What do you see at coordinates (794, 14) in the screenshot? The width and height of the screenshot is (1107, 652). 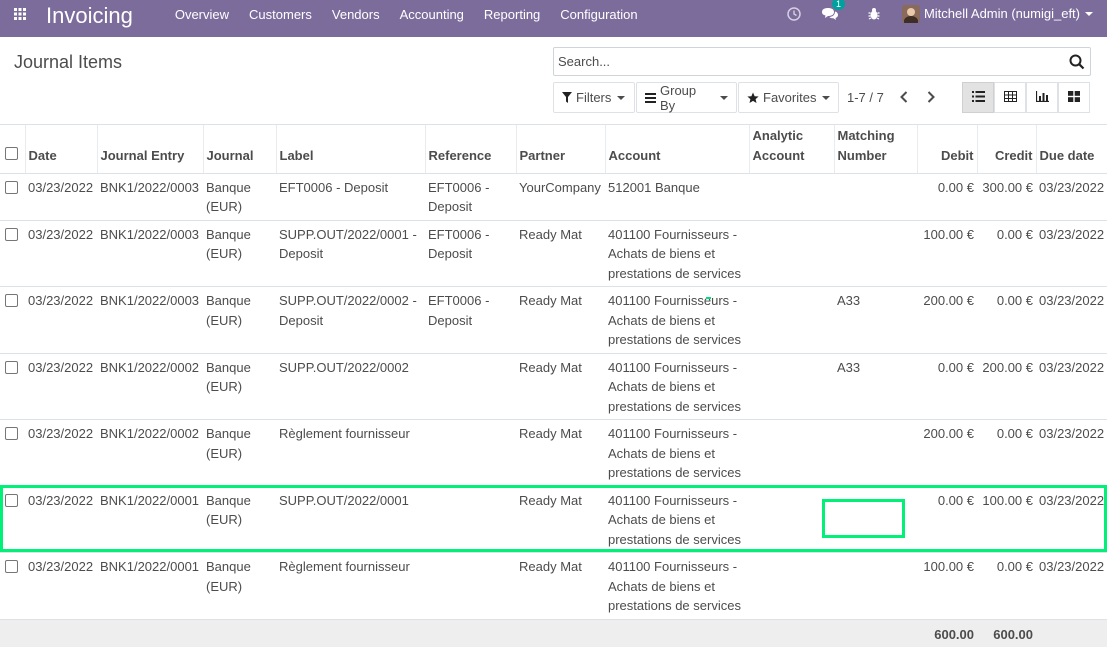 I see `activity-clock-icon` at bounding box center [794, 14].